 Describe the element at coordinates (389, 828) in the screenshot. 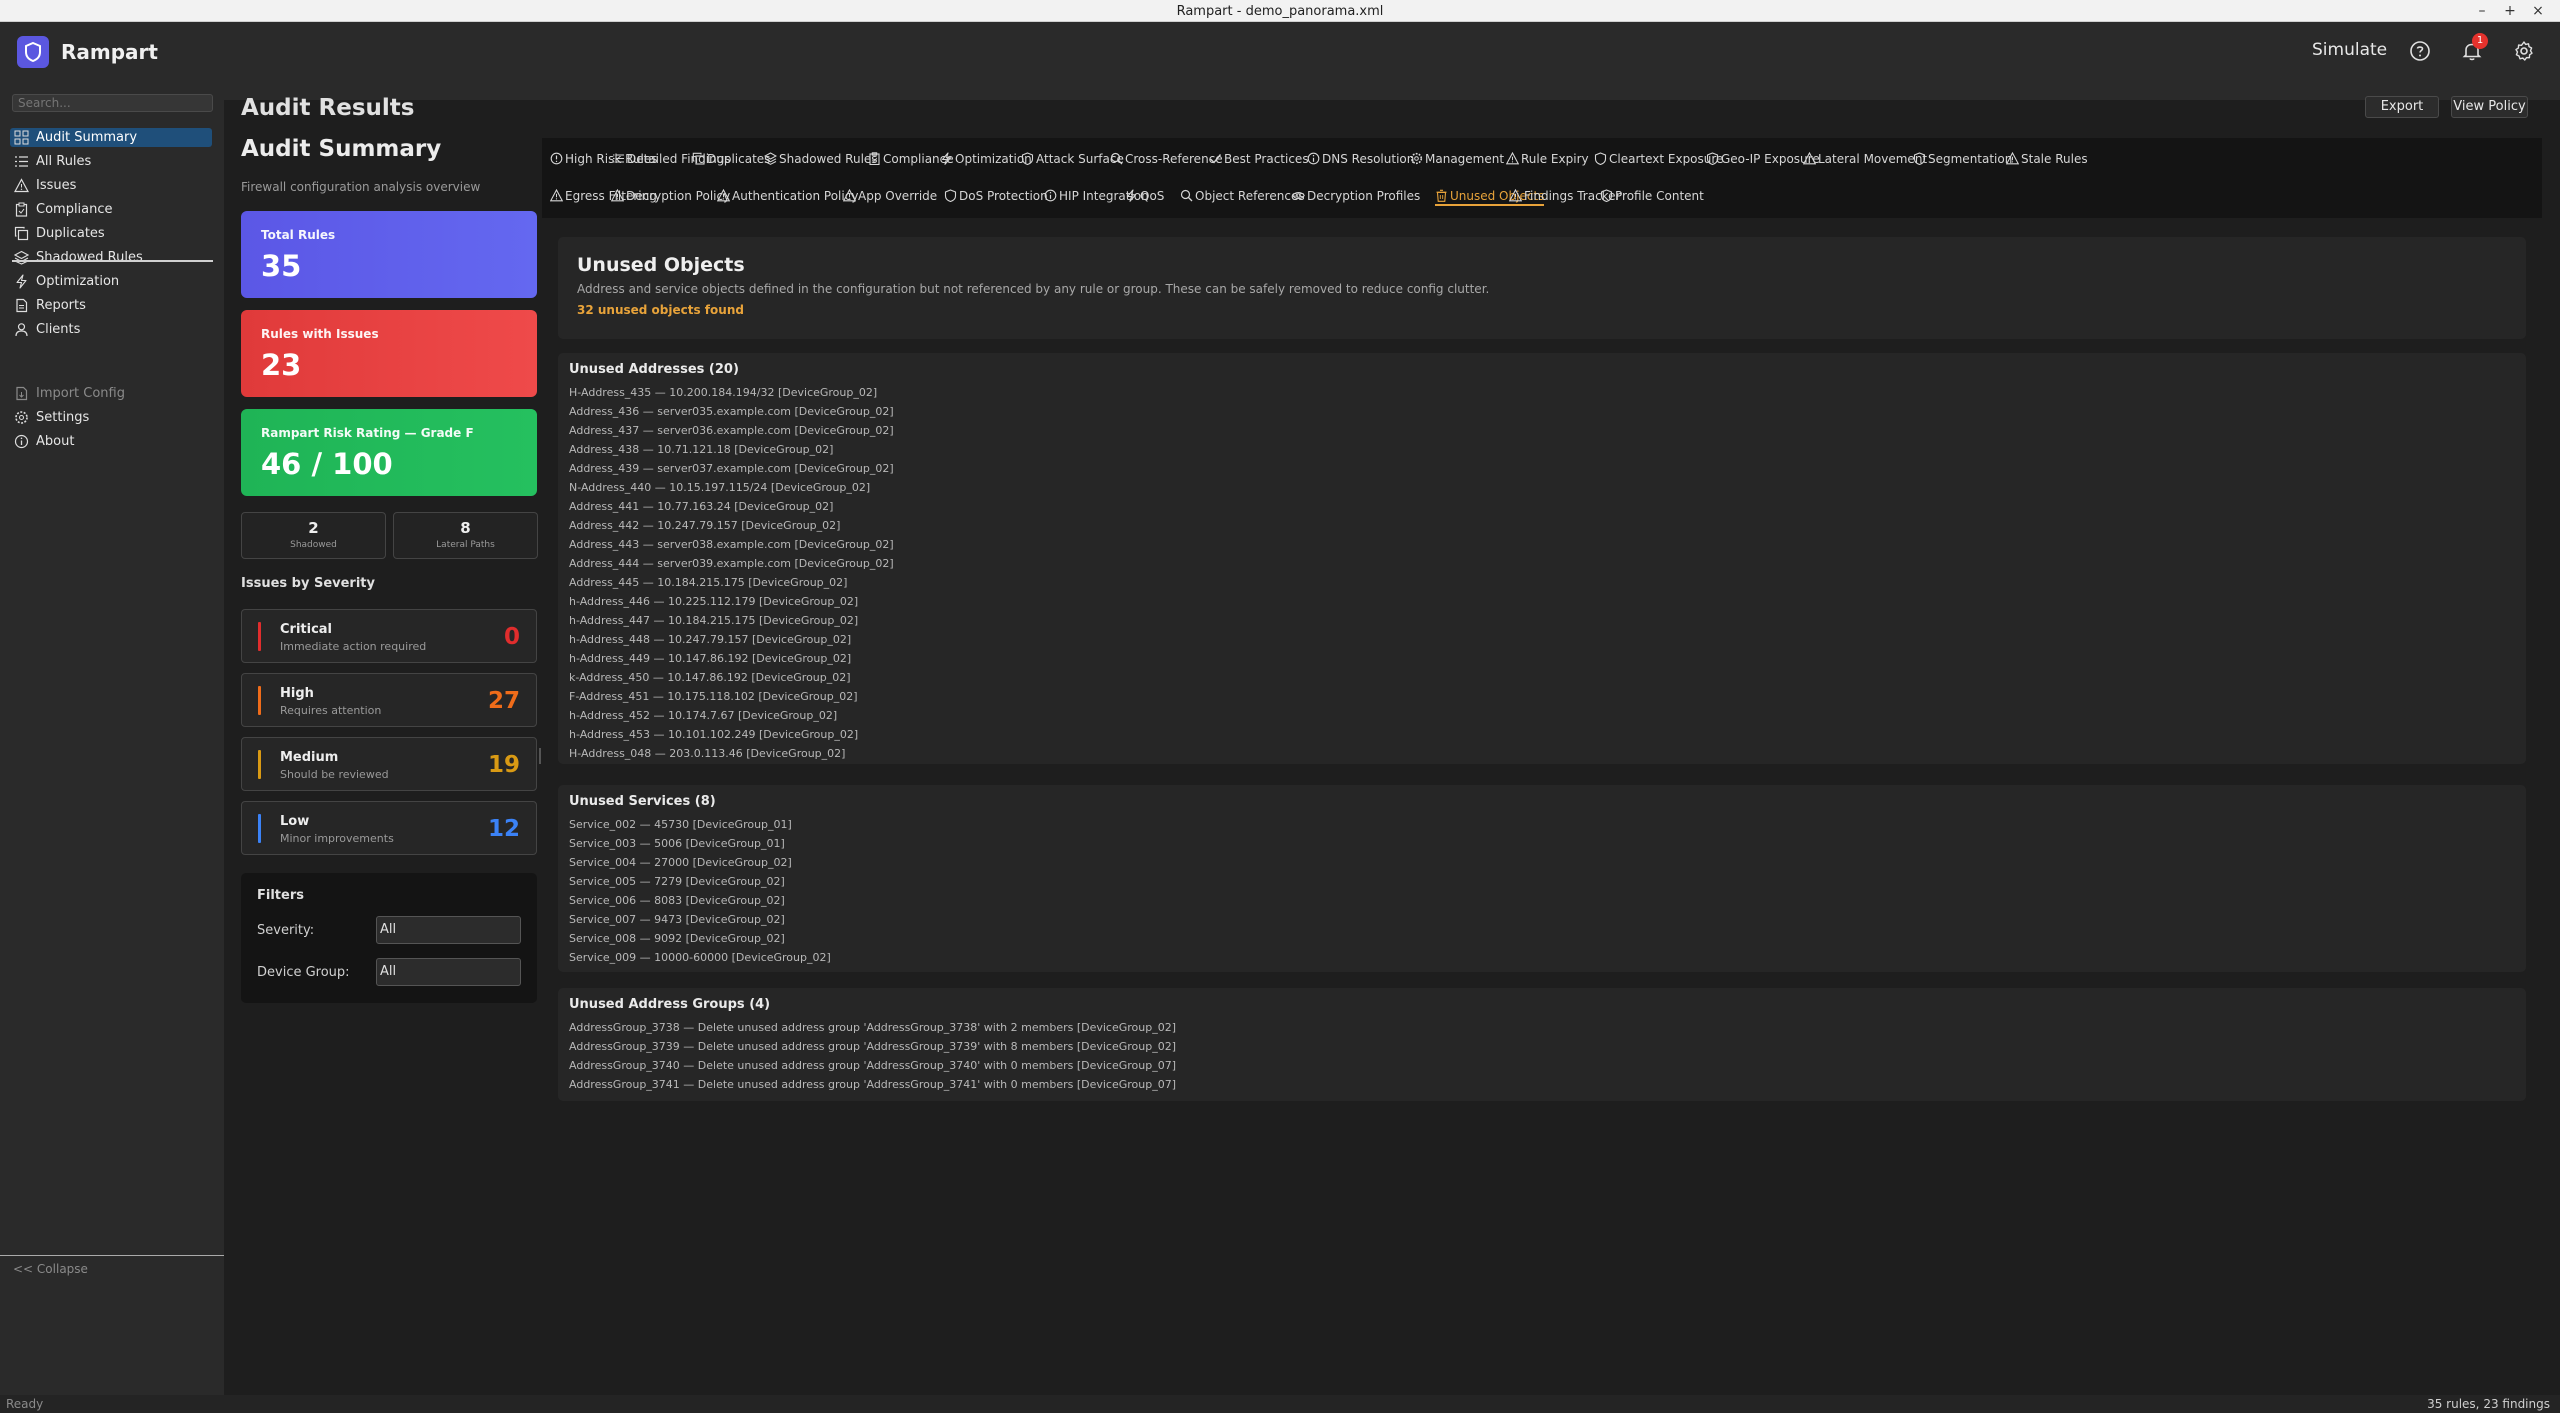

I see `severity-low-card: Low Minor improvements 12` at that location.